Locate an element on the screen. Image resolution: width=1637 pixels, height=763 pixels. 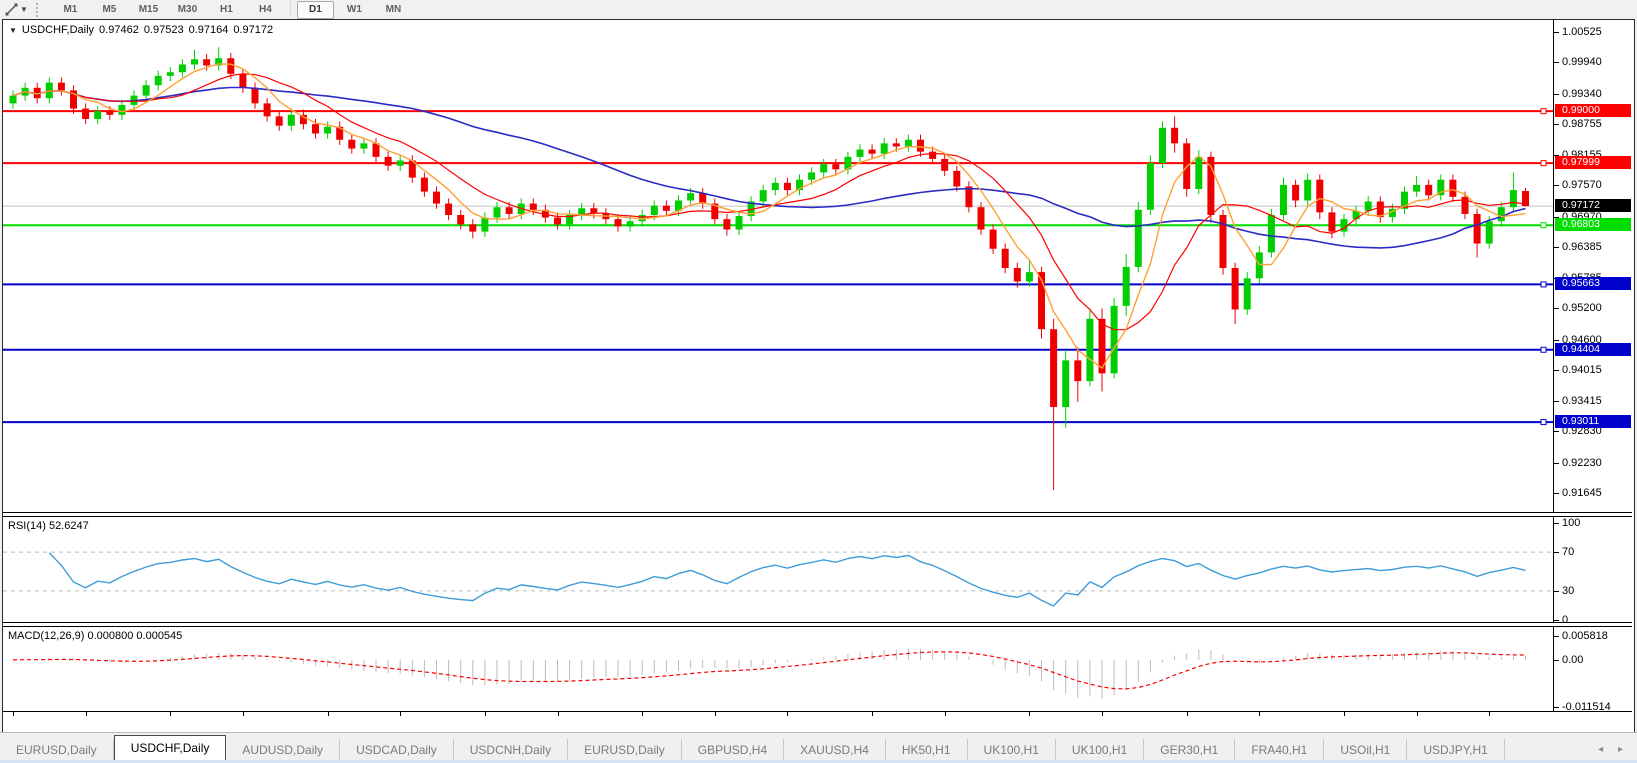
rsi-scale: 100 70 30 0 is located at coordinates (1592, 571).